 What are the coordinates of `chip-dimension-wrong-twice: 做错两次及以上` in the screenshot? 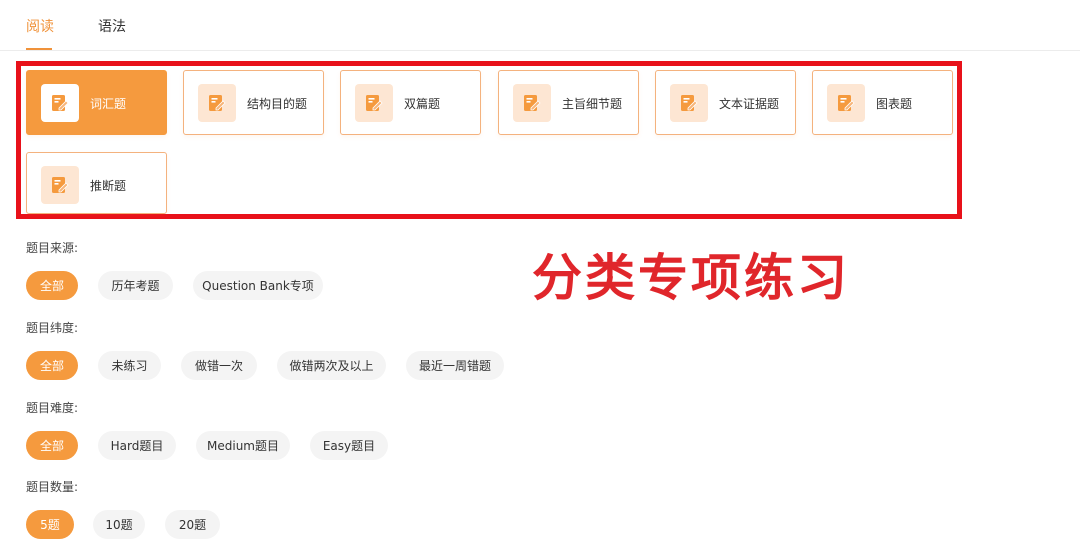 It's located at (331, 365).